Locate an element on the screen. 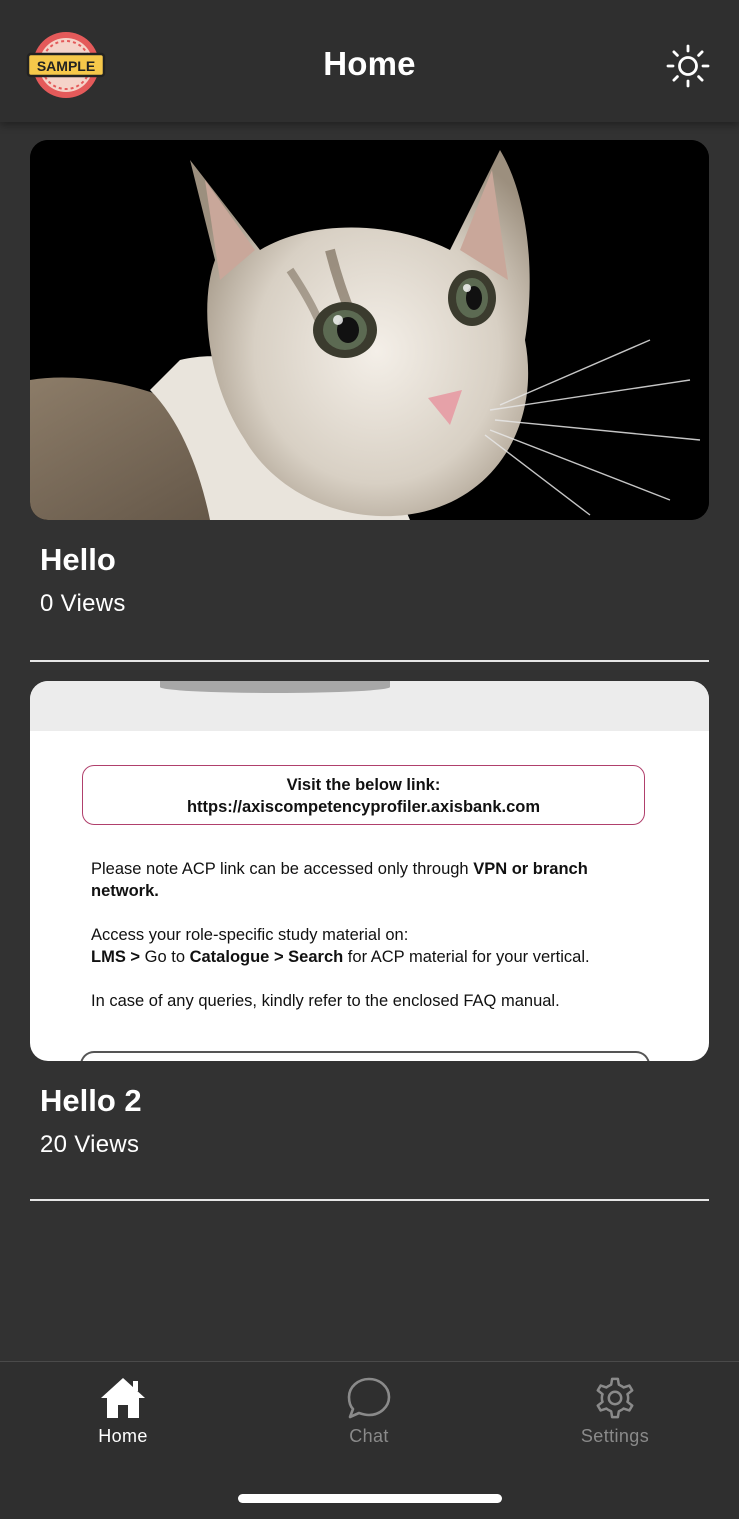 The width and height of the screenshot is (739, 1519). app-header: SAMPLE Home is located at coordinates (369, 61).